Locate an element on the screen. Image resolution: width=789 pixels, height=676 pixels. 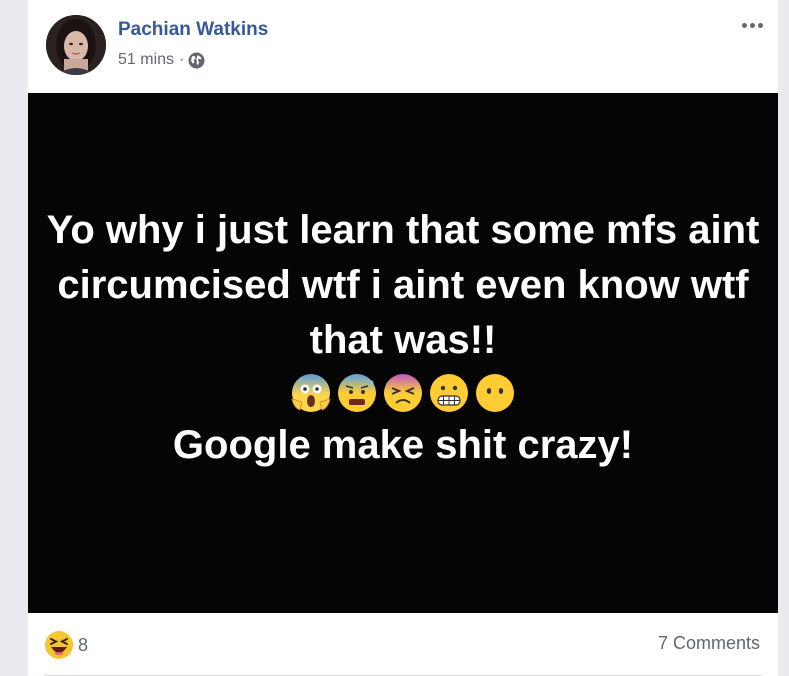
reactions-summary: 8 is located at coordinates (66, 645).